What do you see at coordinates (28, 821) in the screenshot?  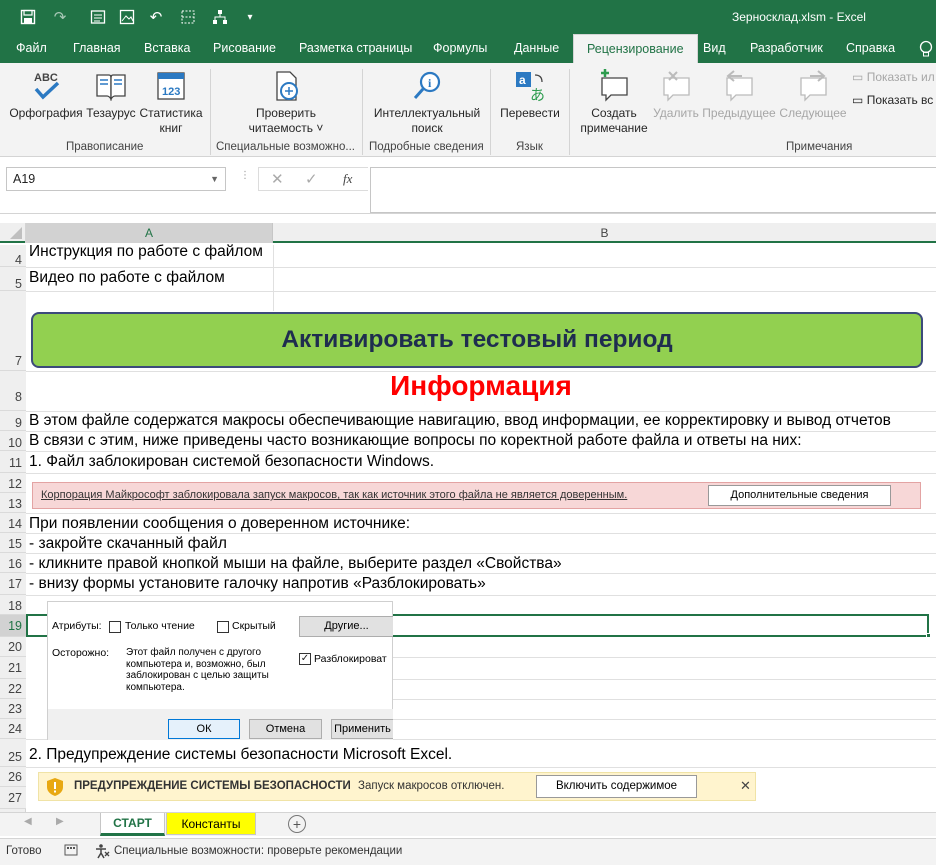 I see `scroll-left-icon: ◀` at bounding box center [28, 821].